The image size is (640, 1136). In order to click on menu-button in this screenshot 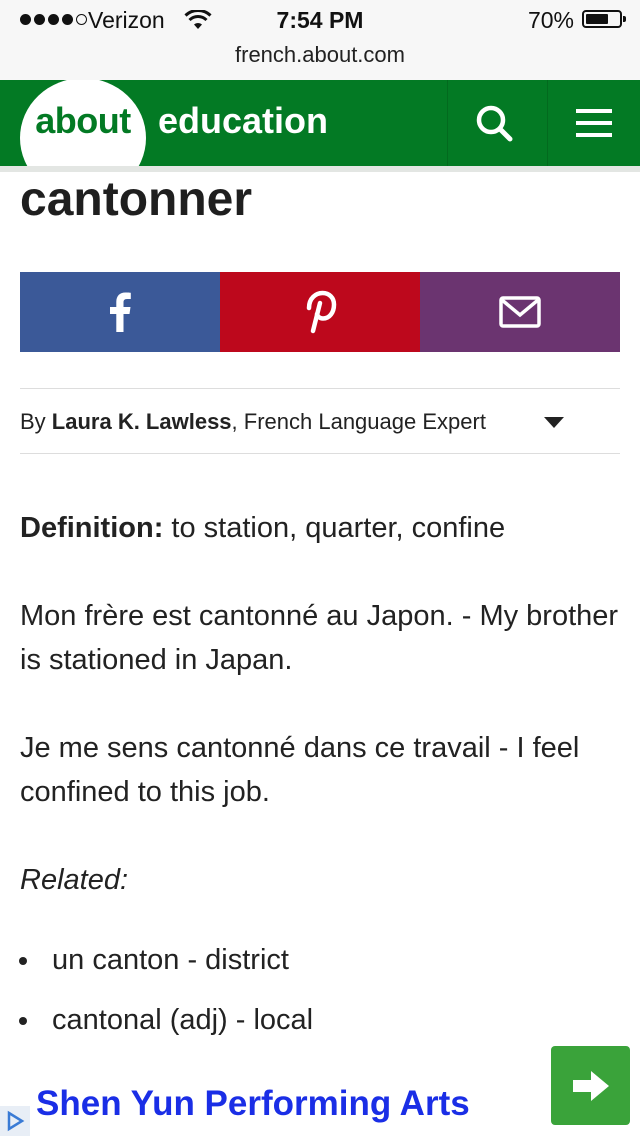, I will do `click(593, 123)`.